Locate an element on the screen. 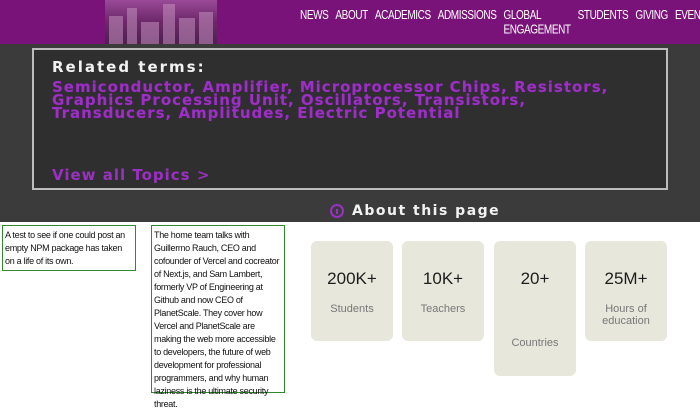 The width and height of the screenshot is (700, 411). stat-label: Hours of education is located at coordinates (626, 315).